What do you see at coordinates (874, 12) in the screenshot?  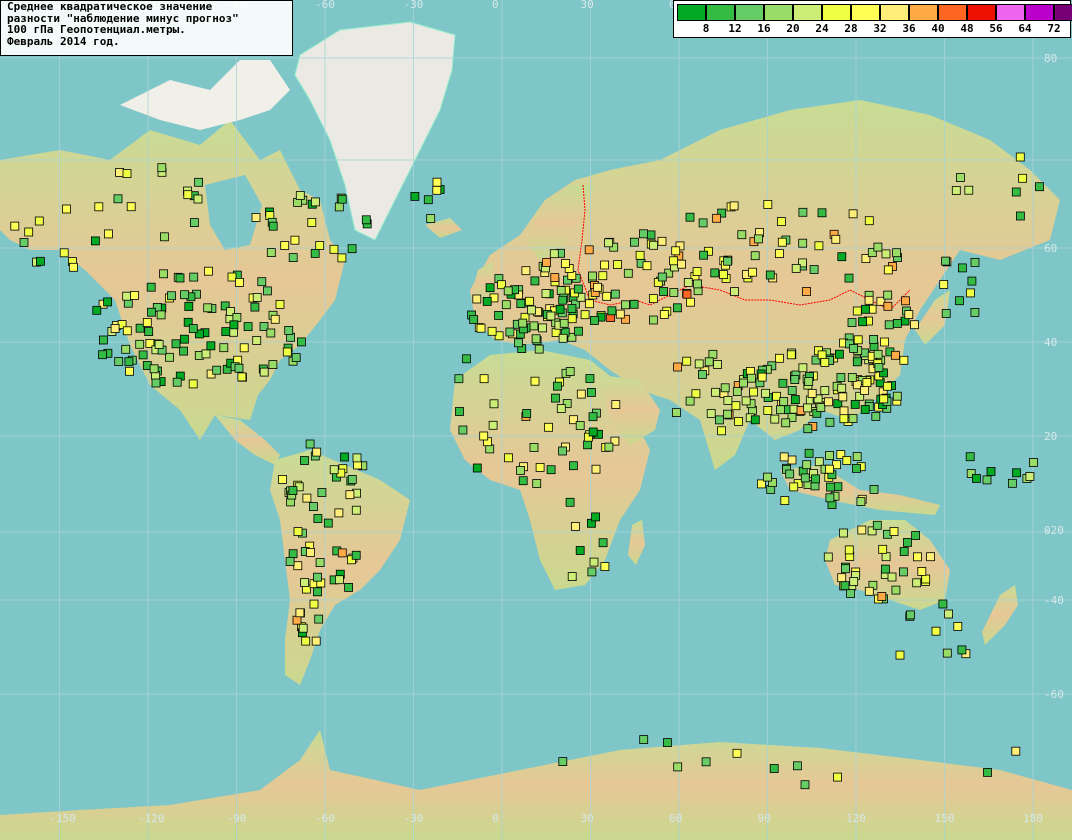 I see `legend-swatches` at bounding box center [874, 12].